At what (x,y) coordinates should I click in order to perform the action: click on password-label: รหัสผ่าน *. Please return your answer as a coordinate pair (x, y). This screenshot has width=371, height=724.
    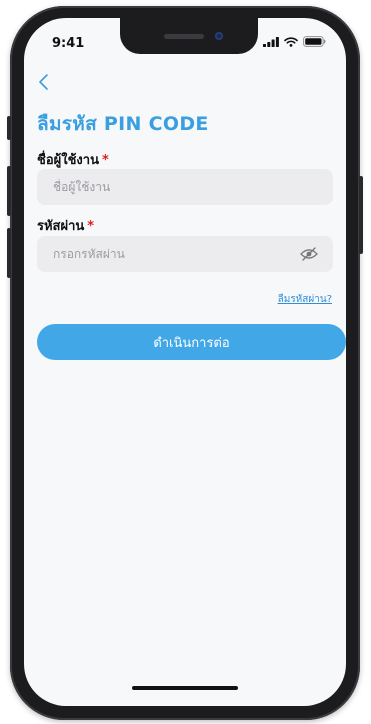
    Looking at the image, I should click on (65, 225).